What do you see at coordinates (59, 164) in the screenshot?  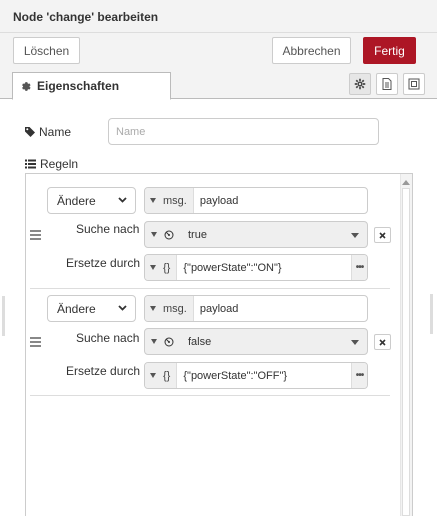 I see `rules-label-text: Regeln` at bounding box center [59, 164].